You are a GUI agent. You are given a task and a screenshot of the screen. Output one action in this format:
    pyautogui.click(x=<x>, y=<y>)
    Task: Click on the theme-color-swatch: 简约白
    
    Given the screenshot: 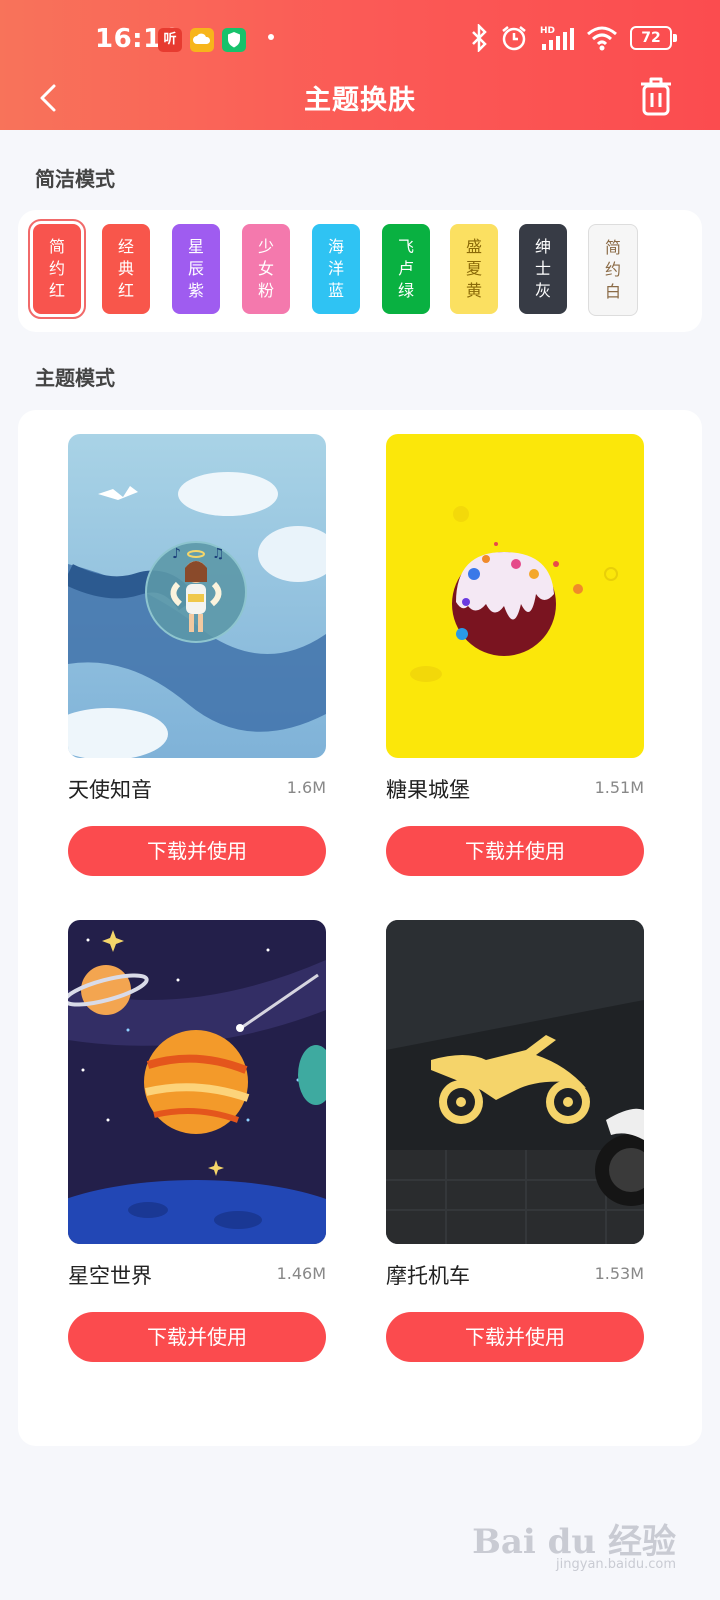 What is the action you would take?
    pyautogui.click(x=613, y=270)
    